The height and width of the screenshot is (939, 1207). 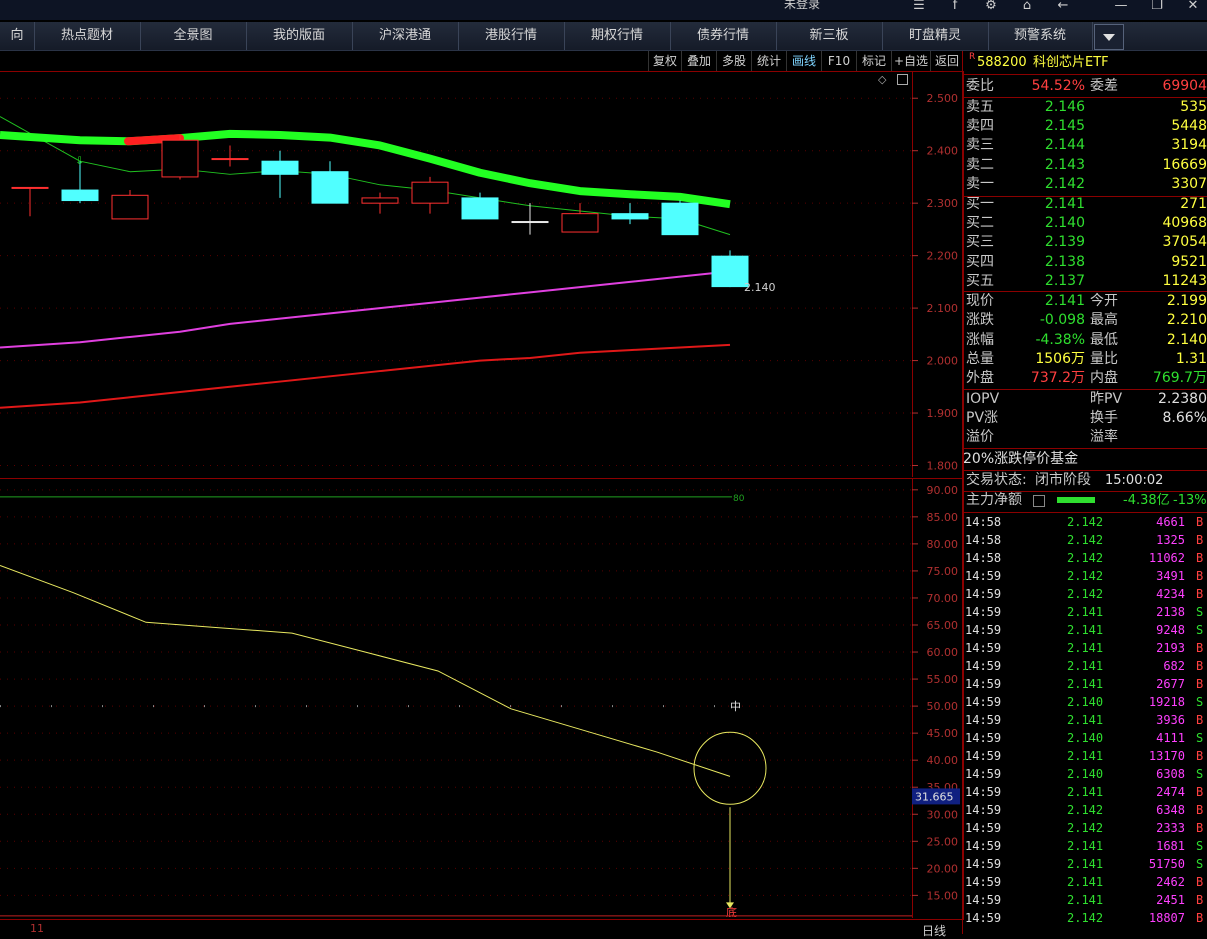 I want to click on tick-row: 14:59 2.141 3936 B, so click(x=1085, y=720).